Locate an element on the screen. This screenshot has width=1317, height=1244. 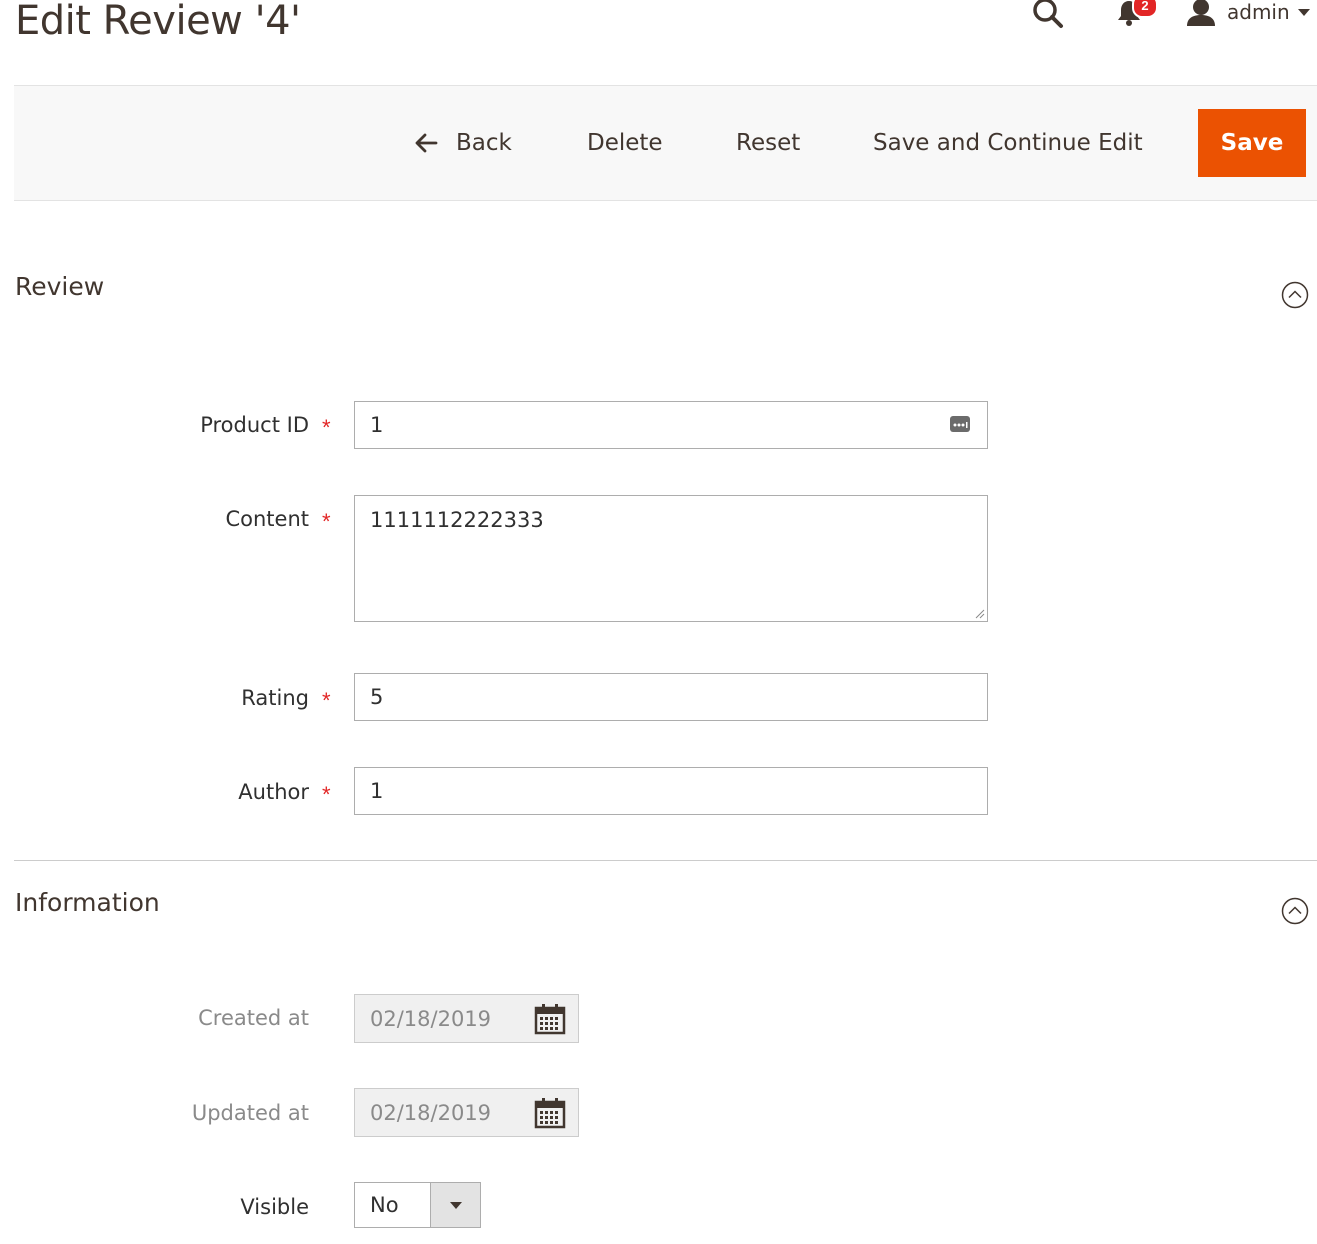
updated-at-input: 02/18/2019 is located at coordinates (466, 1112).